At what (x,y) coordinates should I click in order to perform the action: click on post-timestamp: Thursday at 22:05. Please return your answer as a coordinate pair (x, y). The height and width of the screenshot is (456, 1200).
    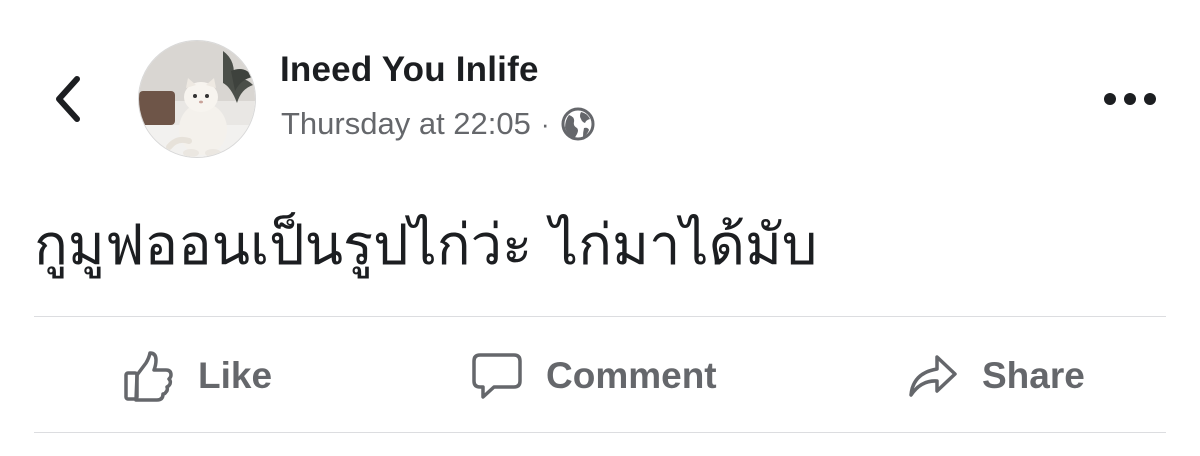
    Looking at the image, I should click on (406, 124).